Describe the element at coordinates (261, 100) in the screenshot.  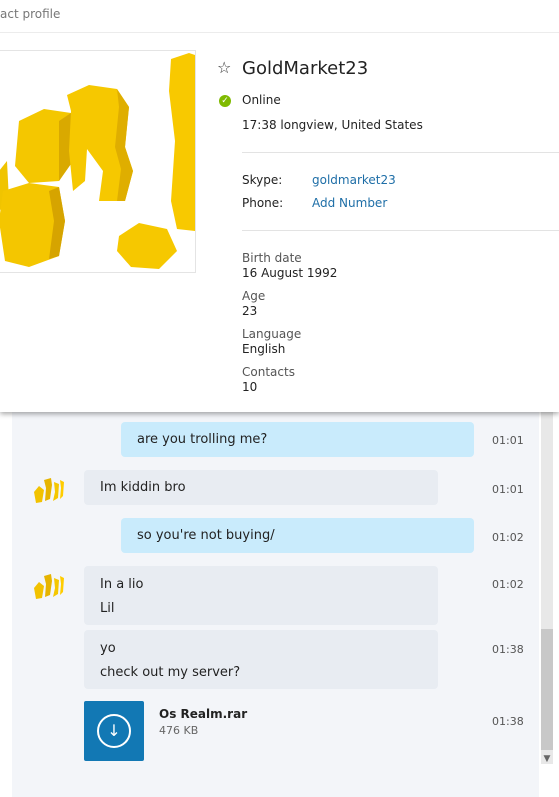
I see `status-text: Online` at that location.